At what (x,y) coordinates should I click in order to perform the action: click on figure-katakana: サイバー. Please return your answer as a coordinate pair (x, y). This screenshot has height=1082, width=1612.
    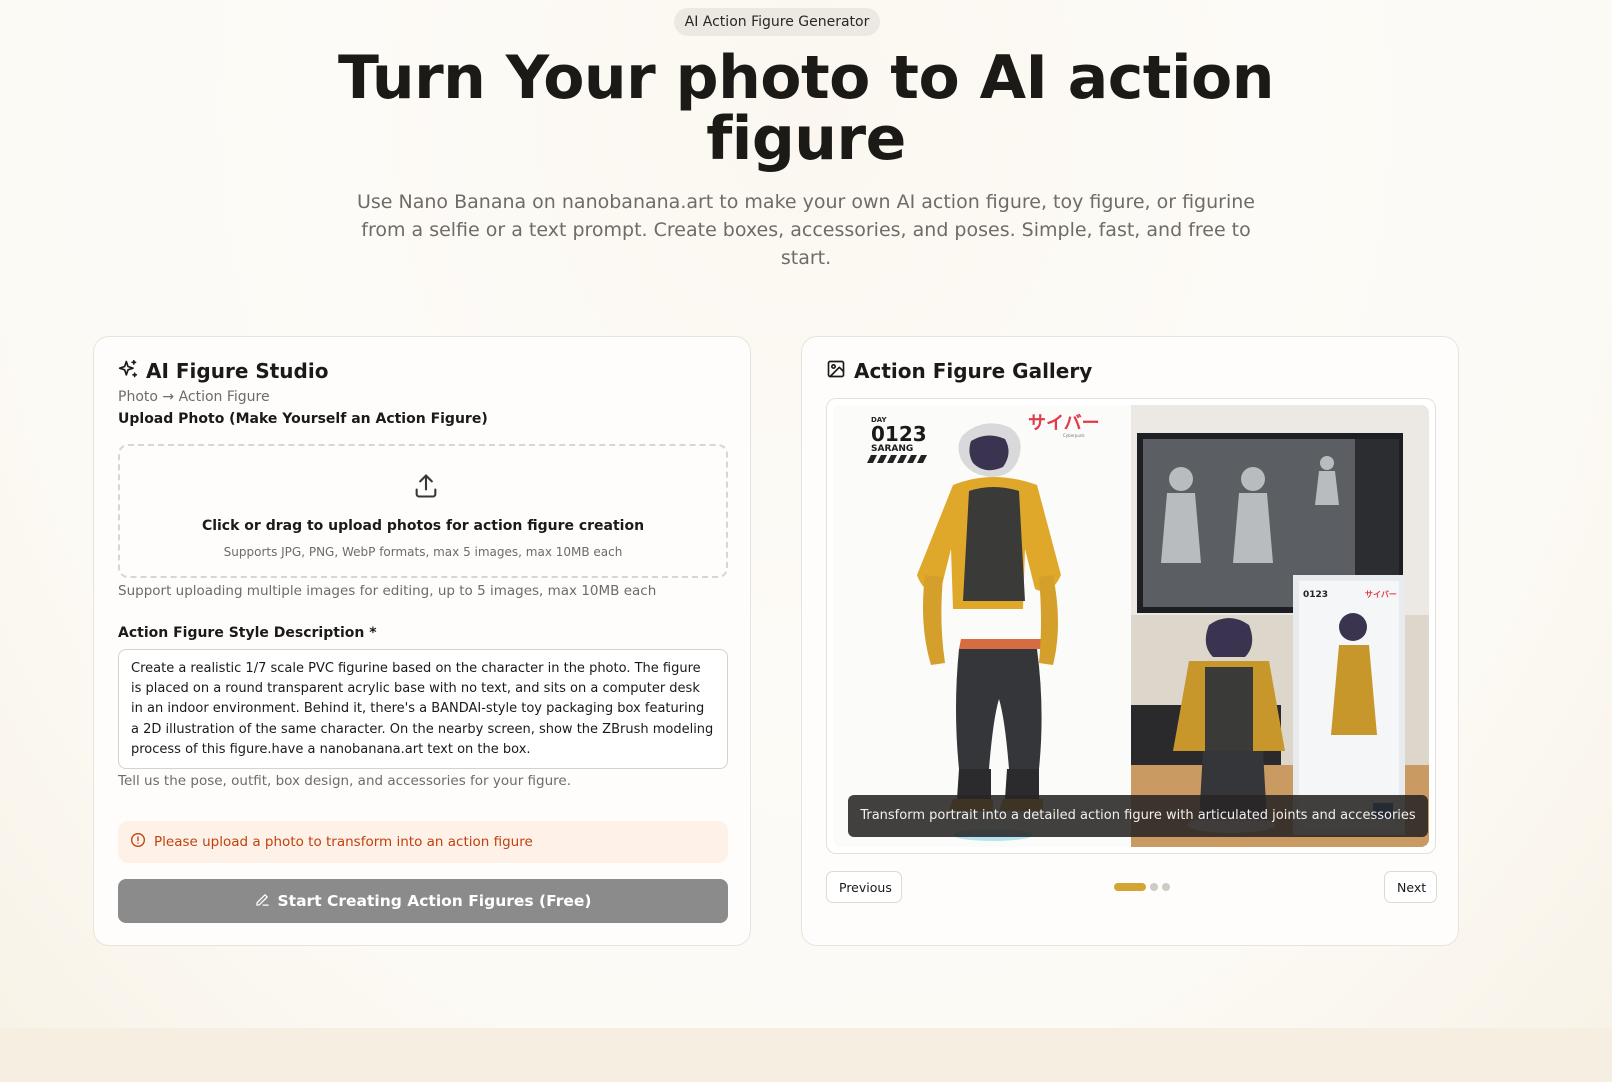
    Looking at the image, I should click on (1064, 423).